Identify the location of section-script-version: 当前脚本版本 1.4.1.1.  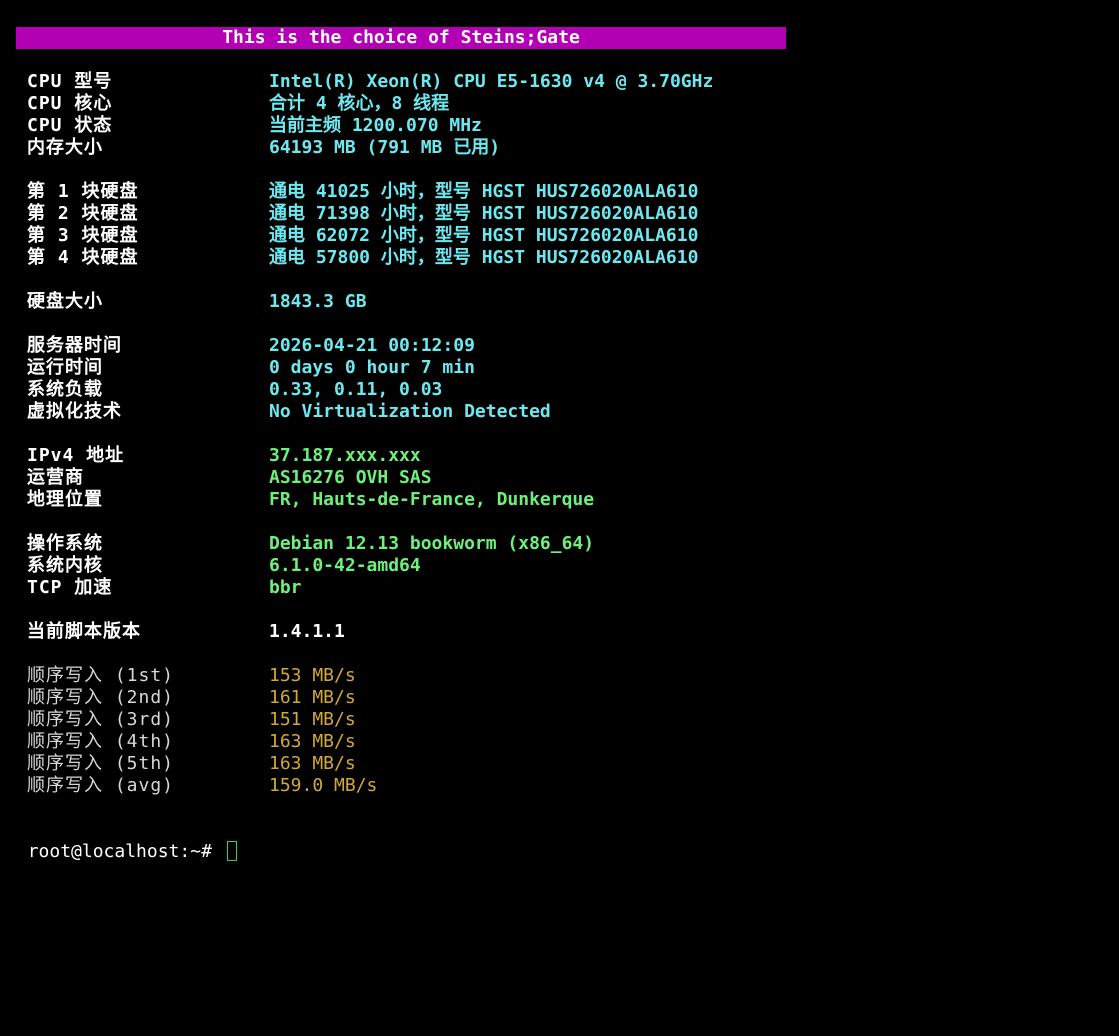
(567, 632).